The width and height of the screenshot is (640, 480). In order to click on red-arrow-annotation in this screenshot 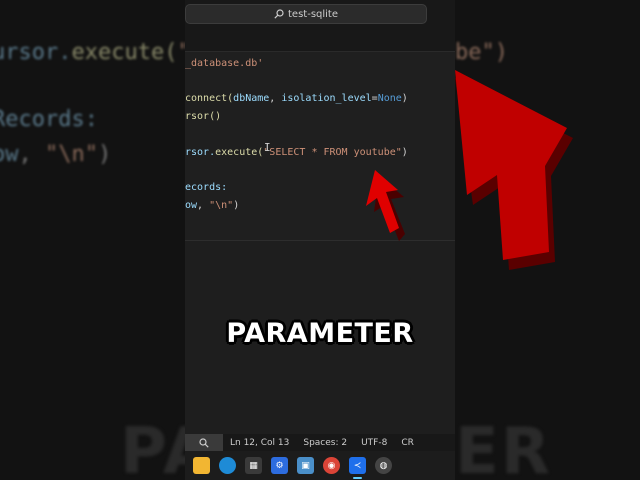, I will do `click(385, 205)`.